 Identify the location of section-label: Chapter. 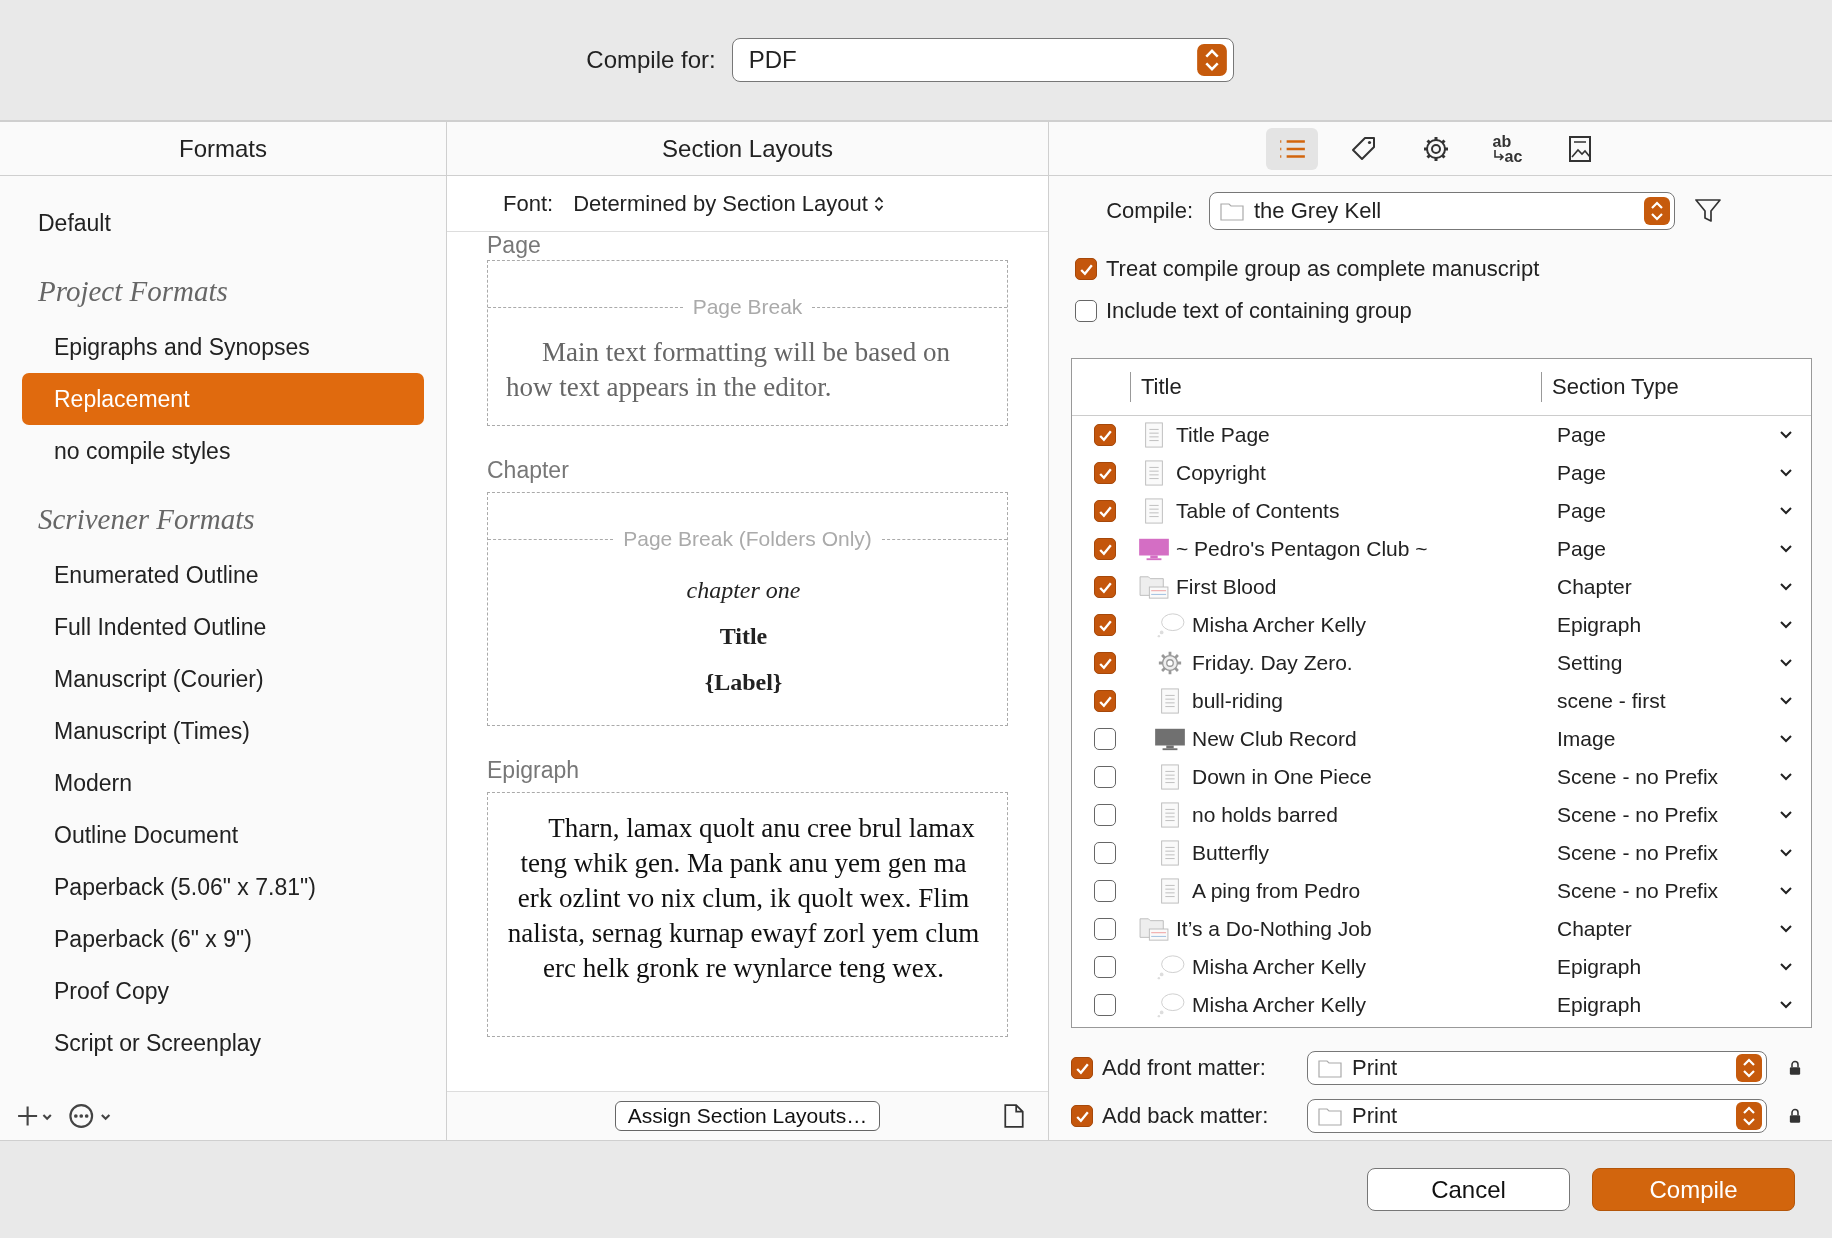
(528, 470).